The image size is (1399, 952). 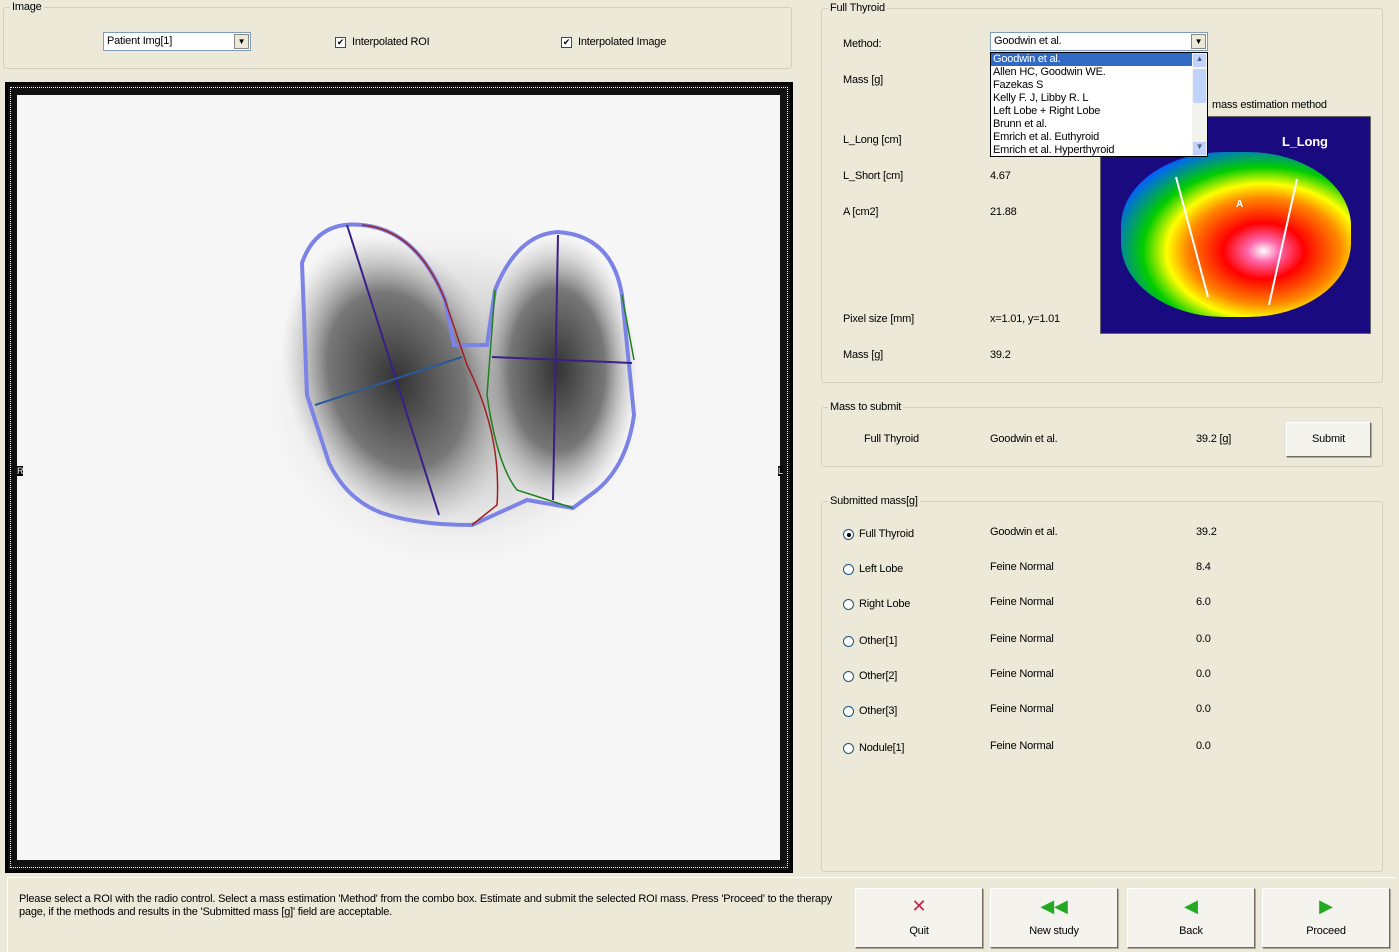 I want to click on interpolated-image-label: Interpolated Image, so click(x=622, y=42).